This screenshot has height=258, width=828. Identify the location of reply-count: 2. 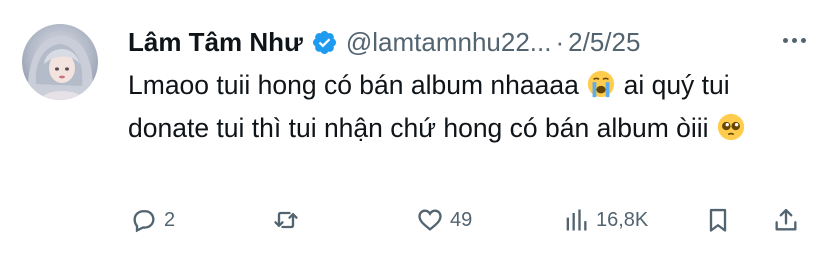
(170, 219).